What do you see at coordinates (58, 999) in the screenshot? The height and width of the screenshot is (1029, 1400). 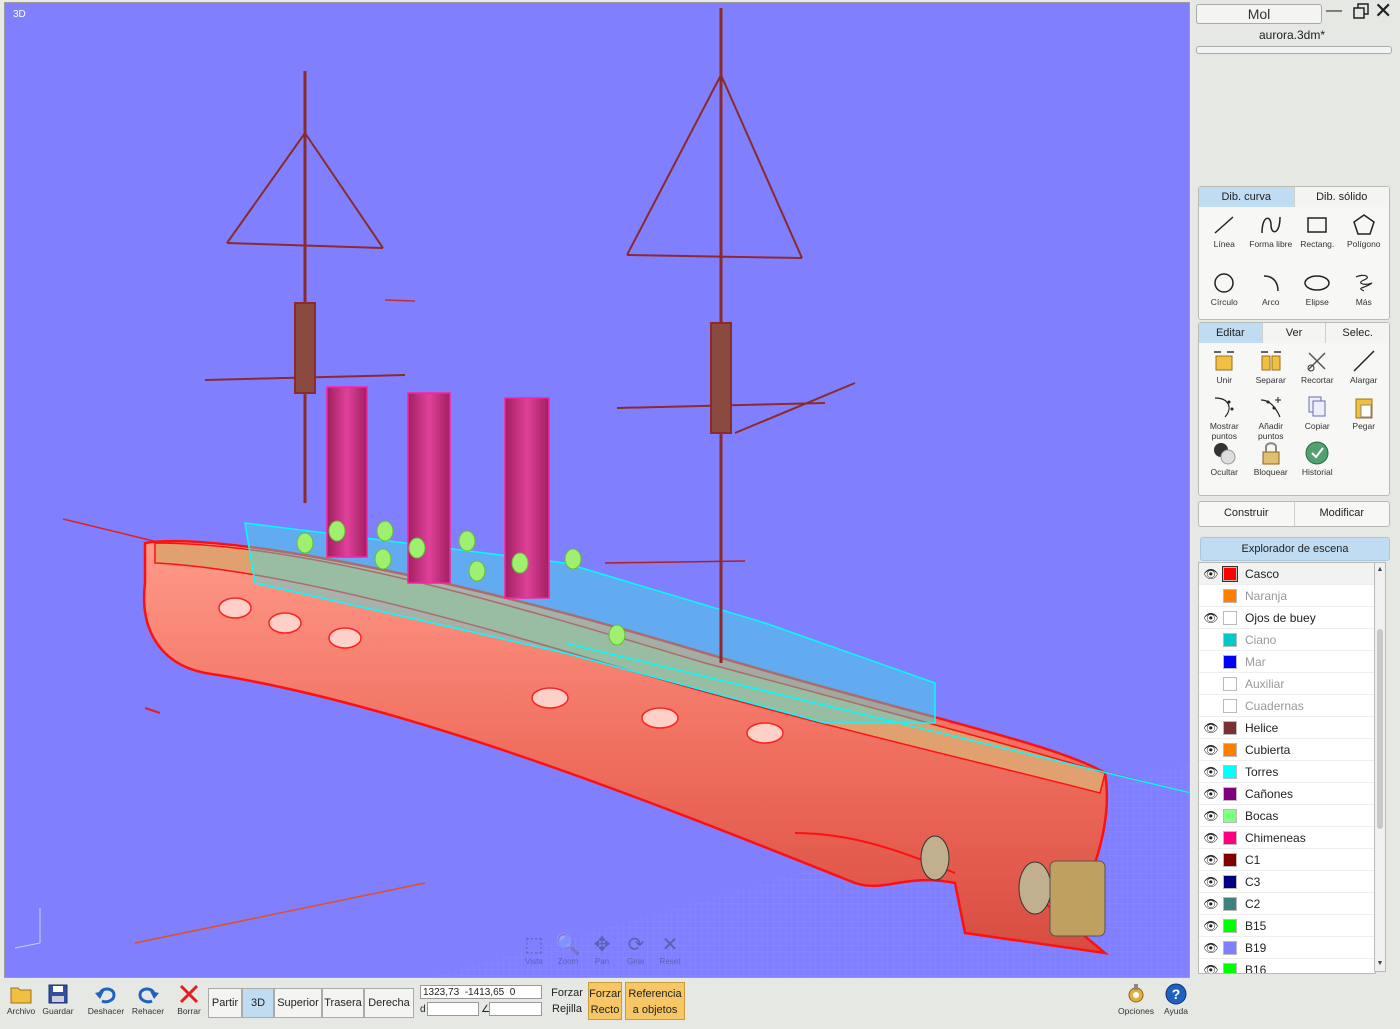 I see `save-button: Guardar` at bounding box center [58, 999].